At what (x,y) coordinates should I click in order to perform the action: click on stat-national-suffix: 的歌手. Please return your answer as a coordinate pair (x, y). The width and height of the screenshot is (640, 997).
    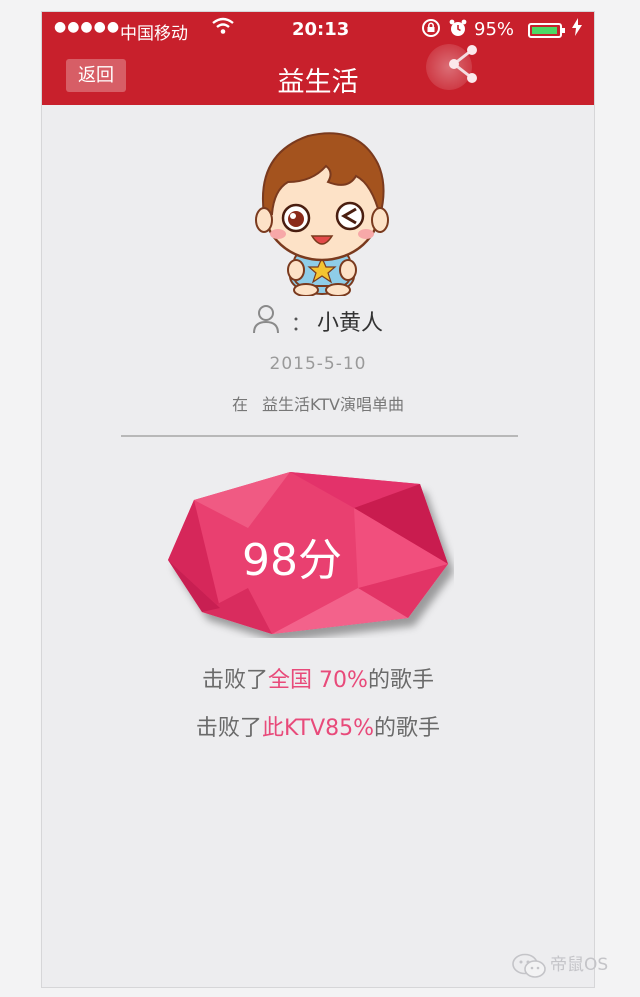
    Looking at the image, I should click on (400, 680).